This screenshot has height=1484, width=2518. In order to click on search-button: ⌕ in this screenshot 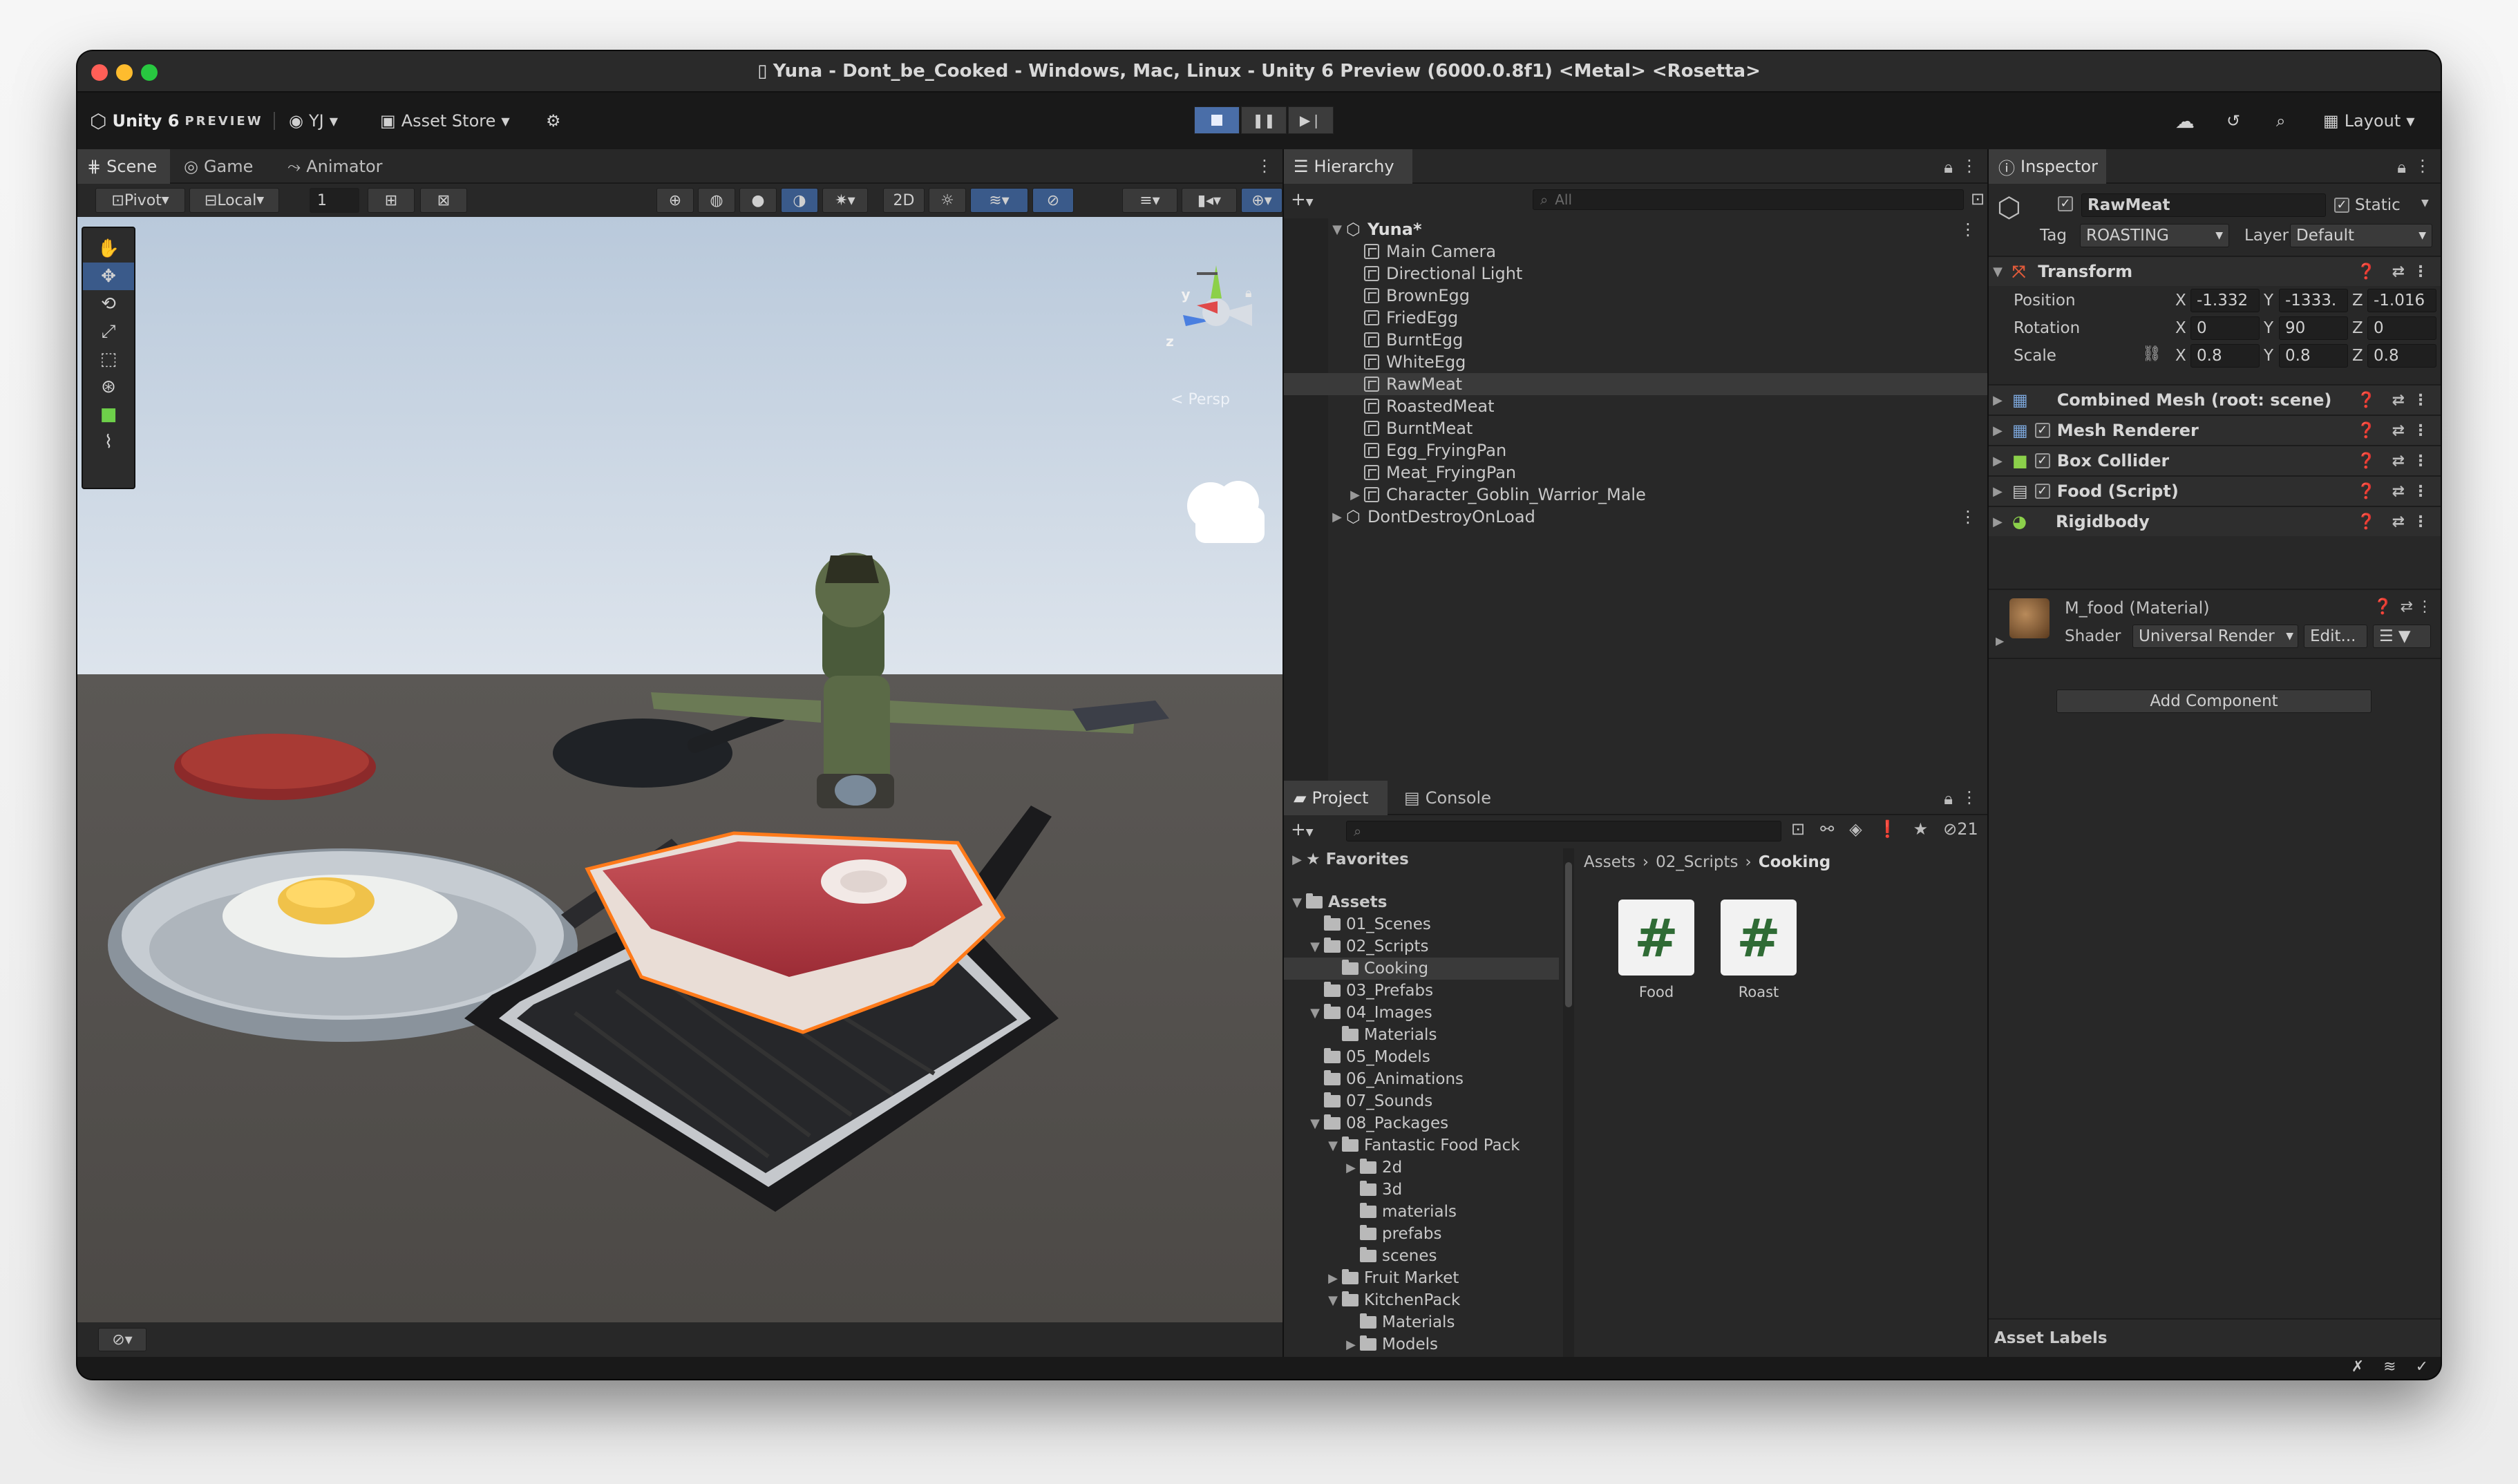, I will do `click(2280, 121)`.